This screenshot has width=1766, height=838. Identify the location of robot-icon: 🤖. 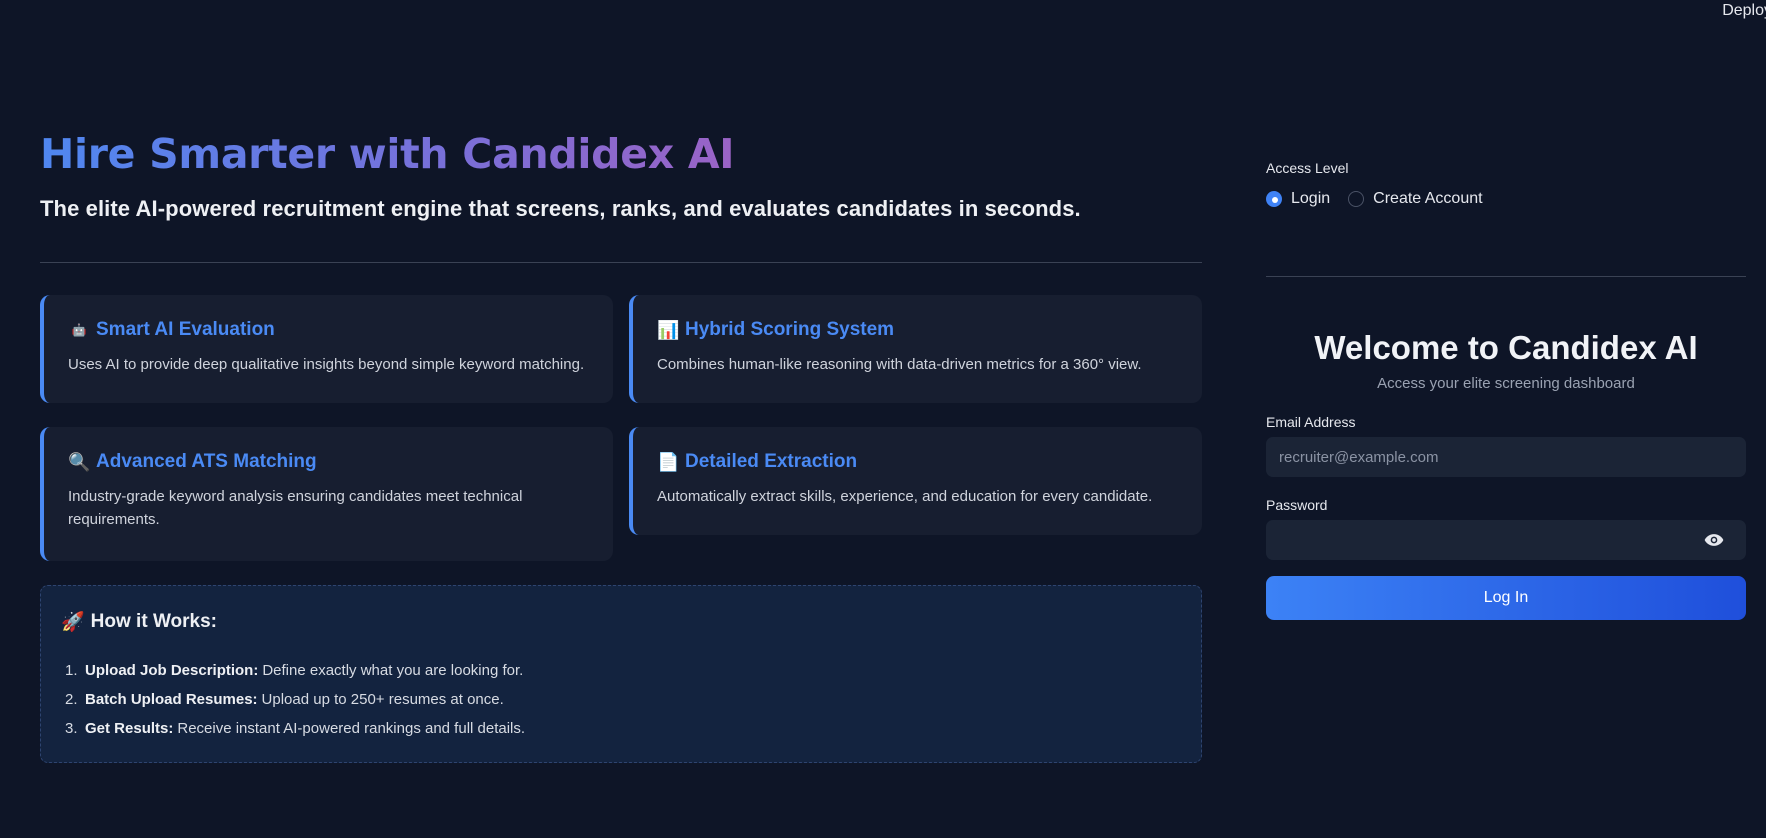
(79, 330).